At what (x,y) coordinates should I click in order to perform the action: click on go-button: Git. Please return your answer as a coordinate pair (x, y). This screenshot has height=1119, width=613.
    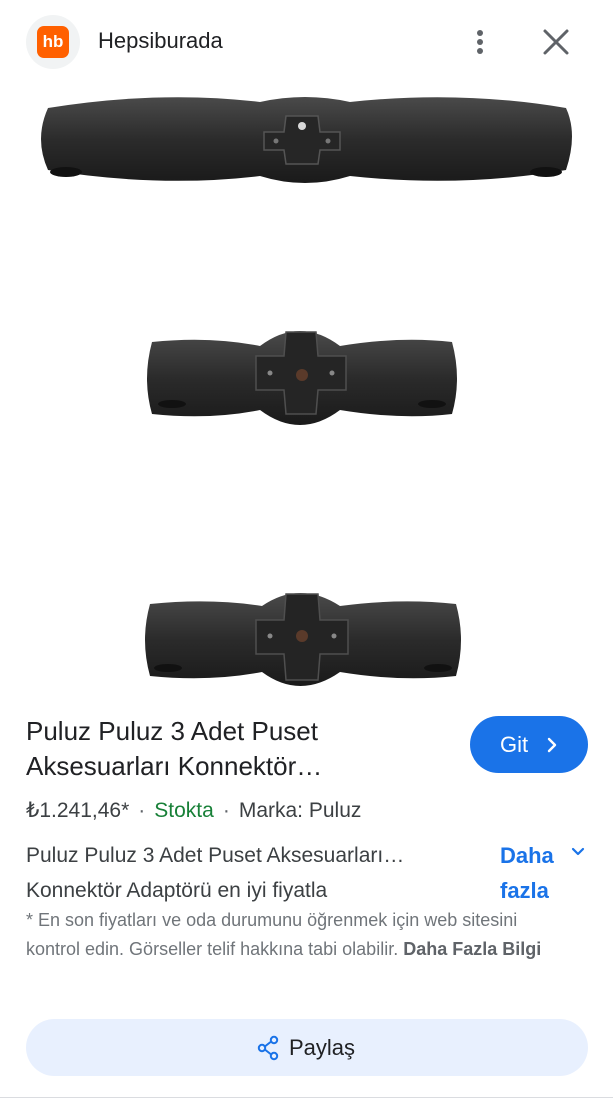
    Looking at the image, I should click on (529, 744).